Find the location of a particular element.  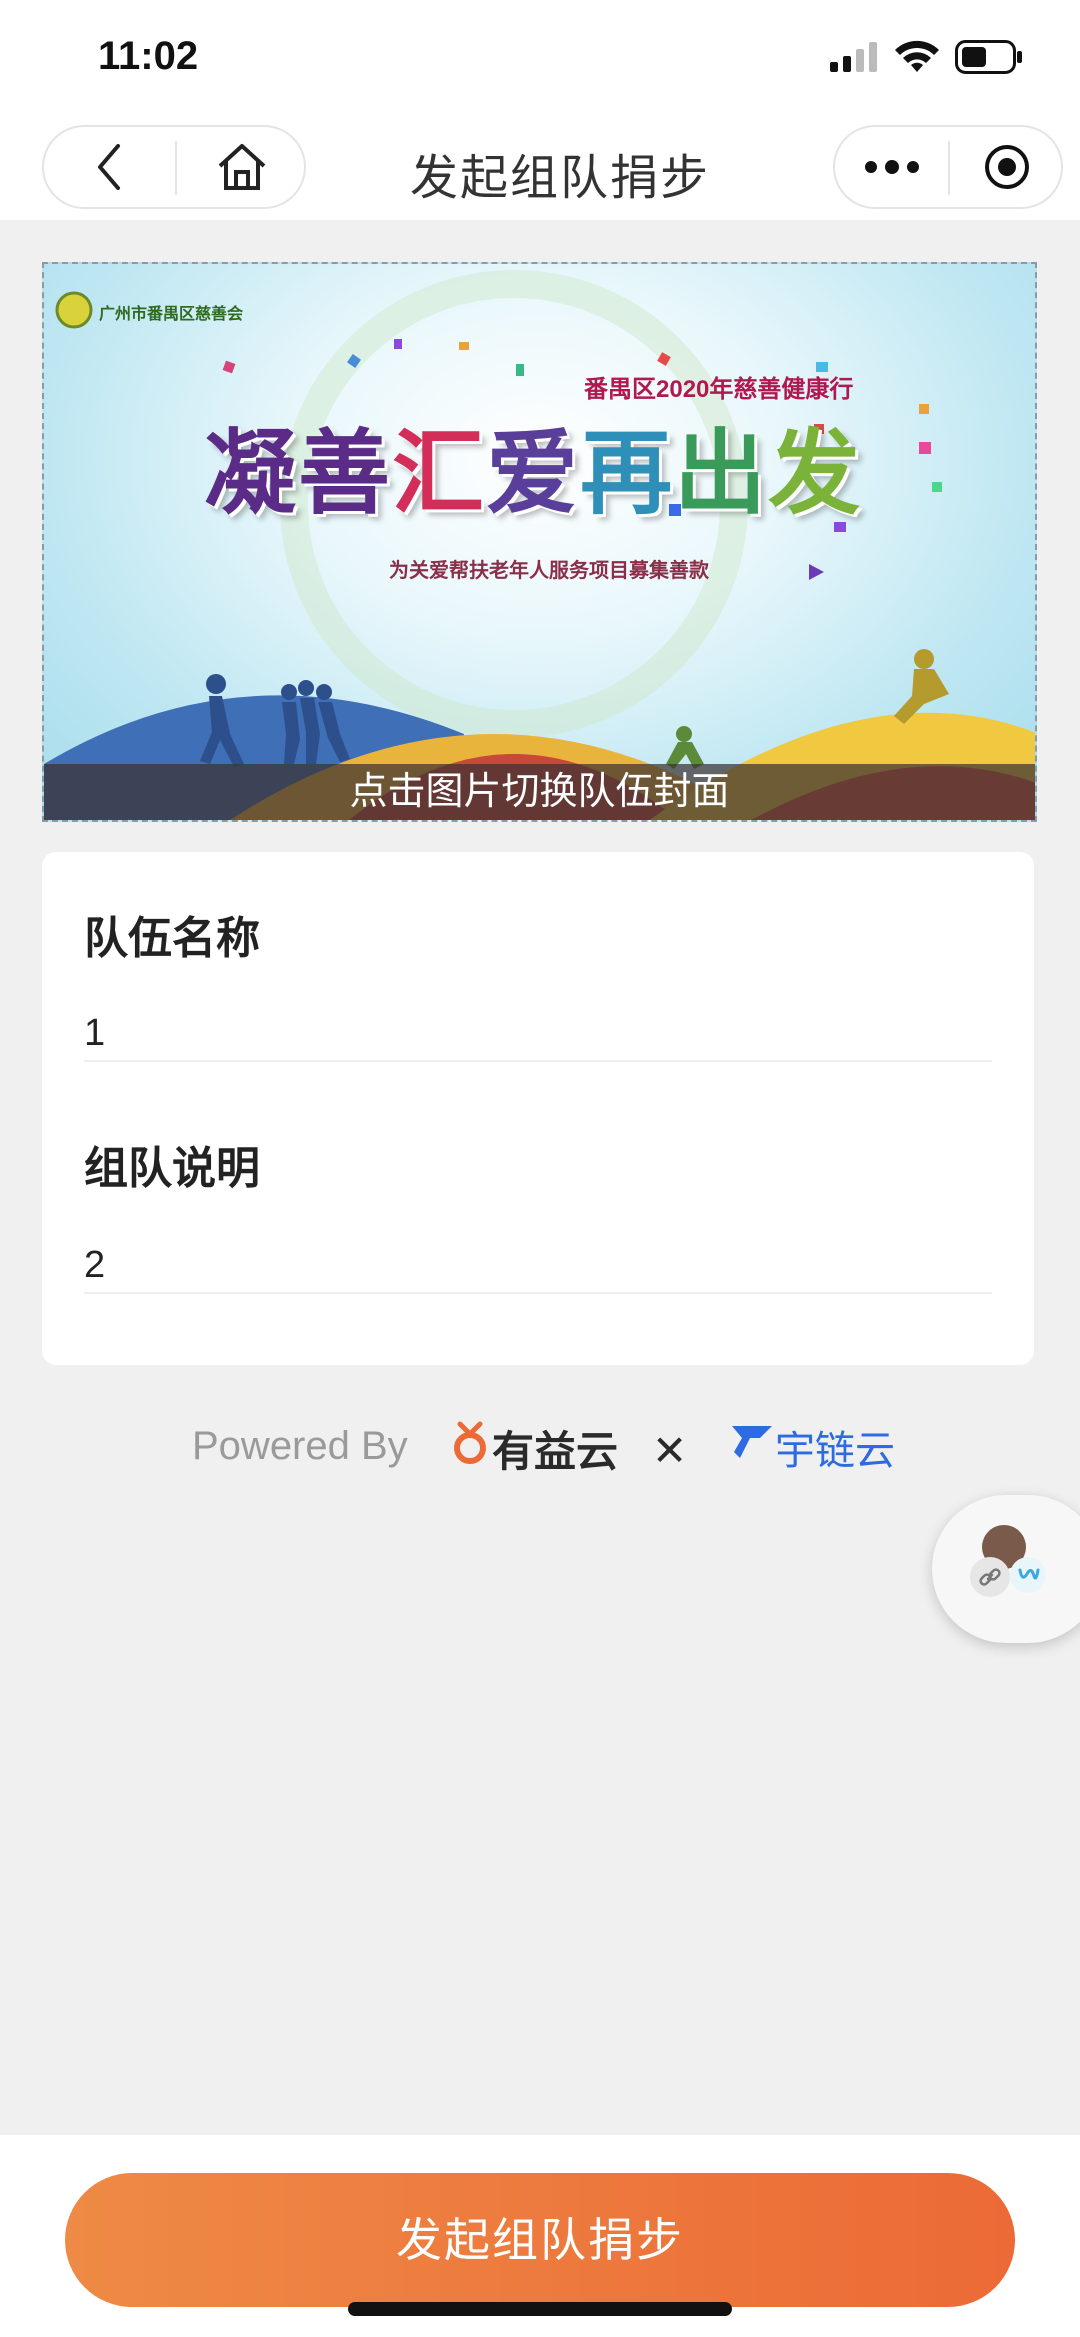

close-miniprogram-button is located at coordinates (1006, 167).